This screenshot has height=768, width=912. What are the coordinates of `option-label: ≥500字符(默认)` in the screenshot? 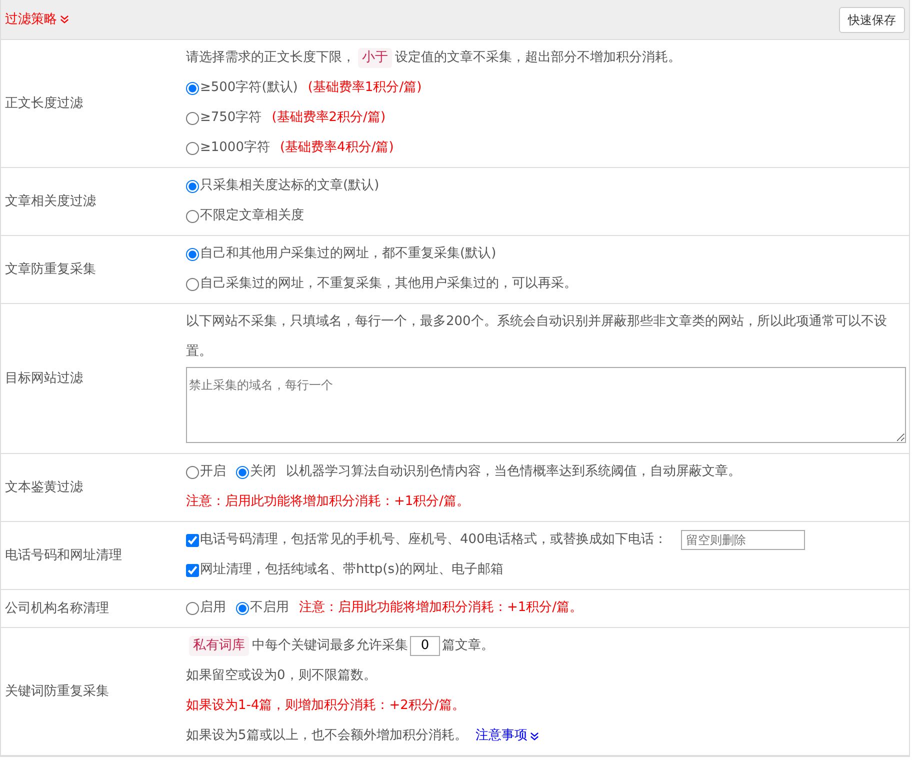 It's located at (249, 88).